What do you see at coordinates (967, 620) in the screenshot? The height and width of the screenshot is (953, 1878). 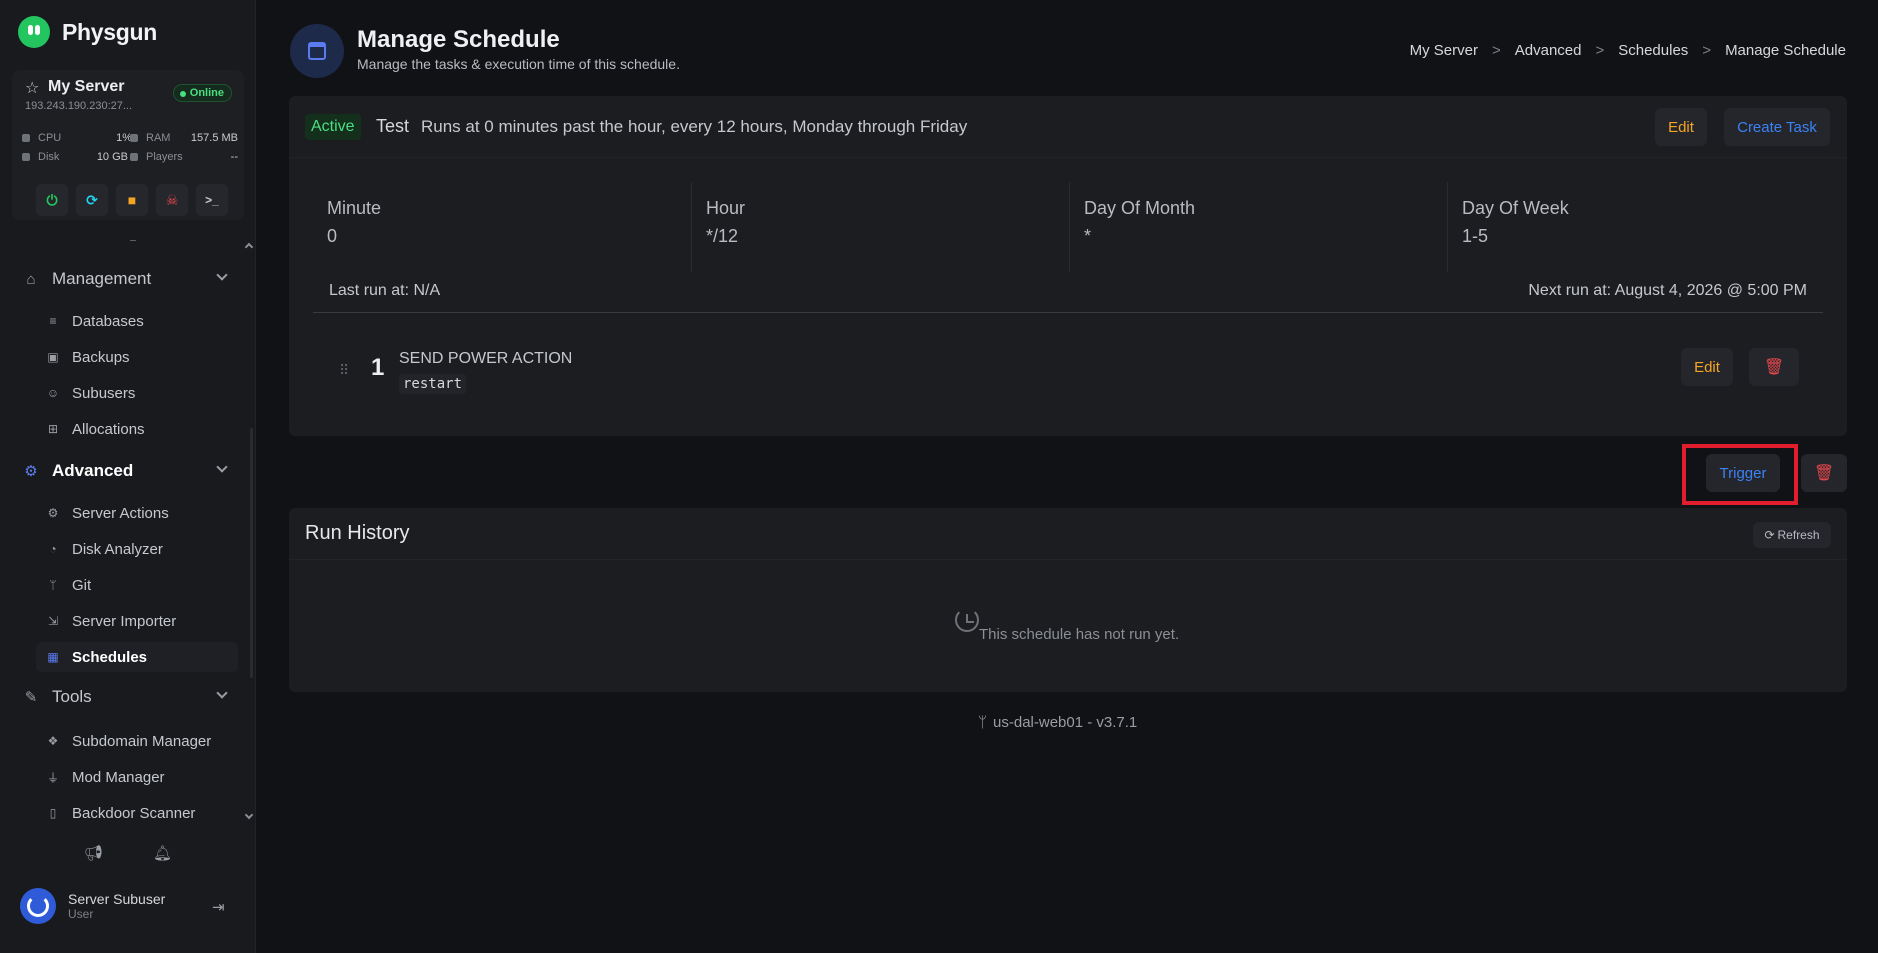 I see `history-icon` at bounding box center [967, 620].